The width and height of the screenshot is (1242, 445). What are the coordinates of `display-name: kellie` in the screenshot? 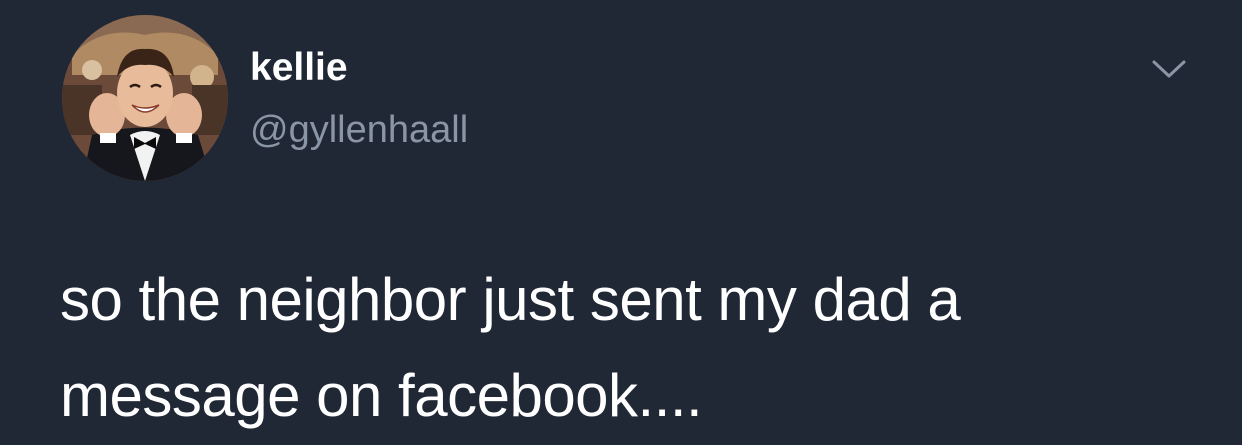 It's located at (299, 68).